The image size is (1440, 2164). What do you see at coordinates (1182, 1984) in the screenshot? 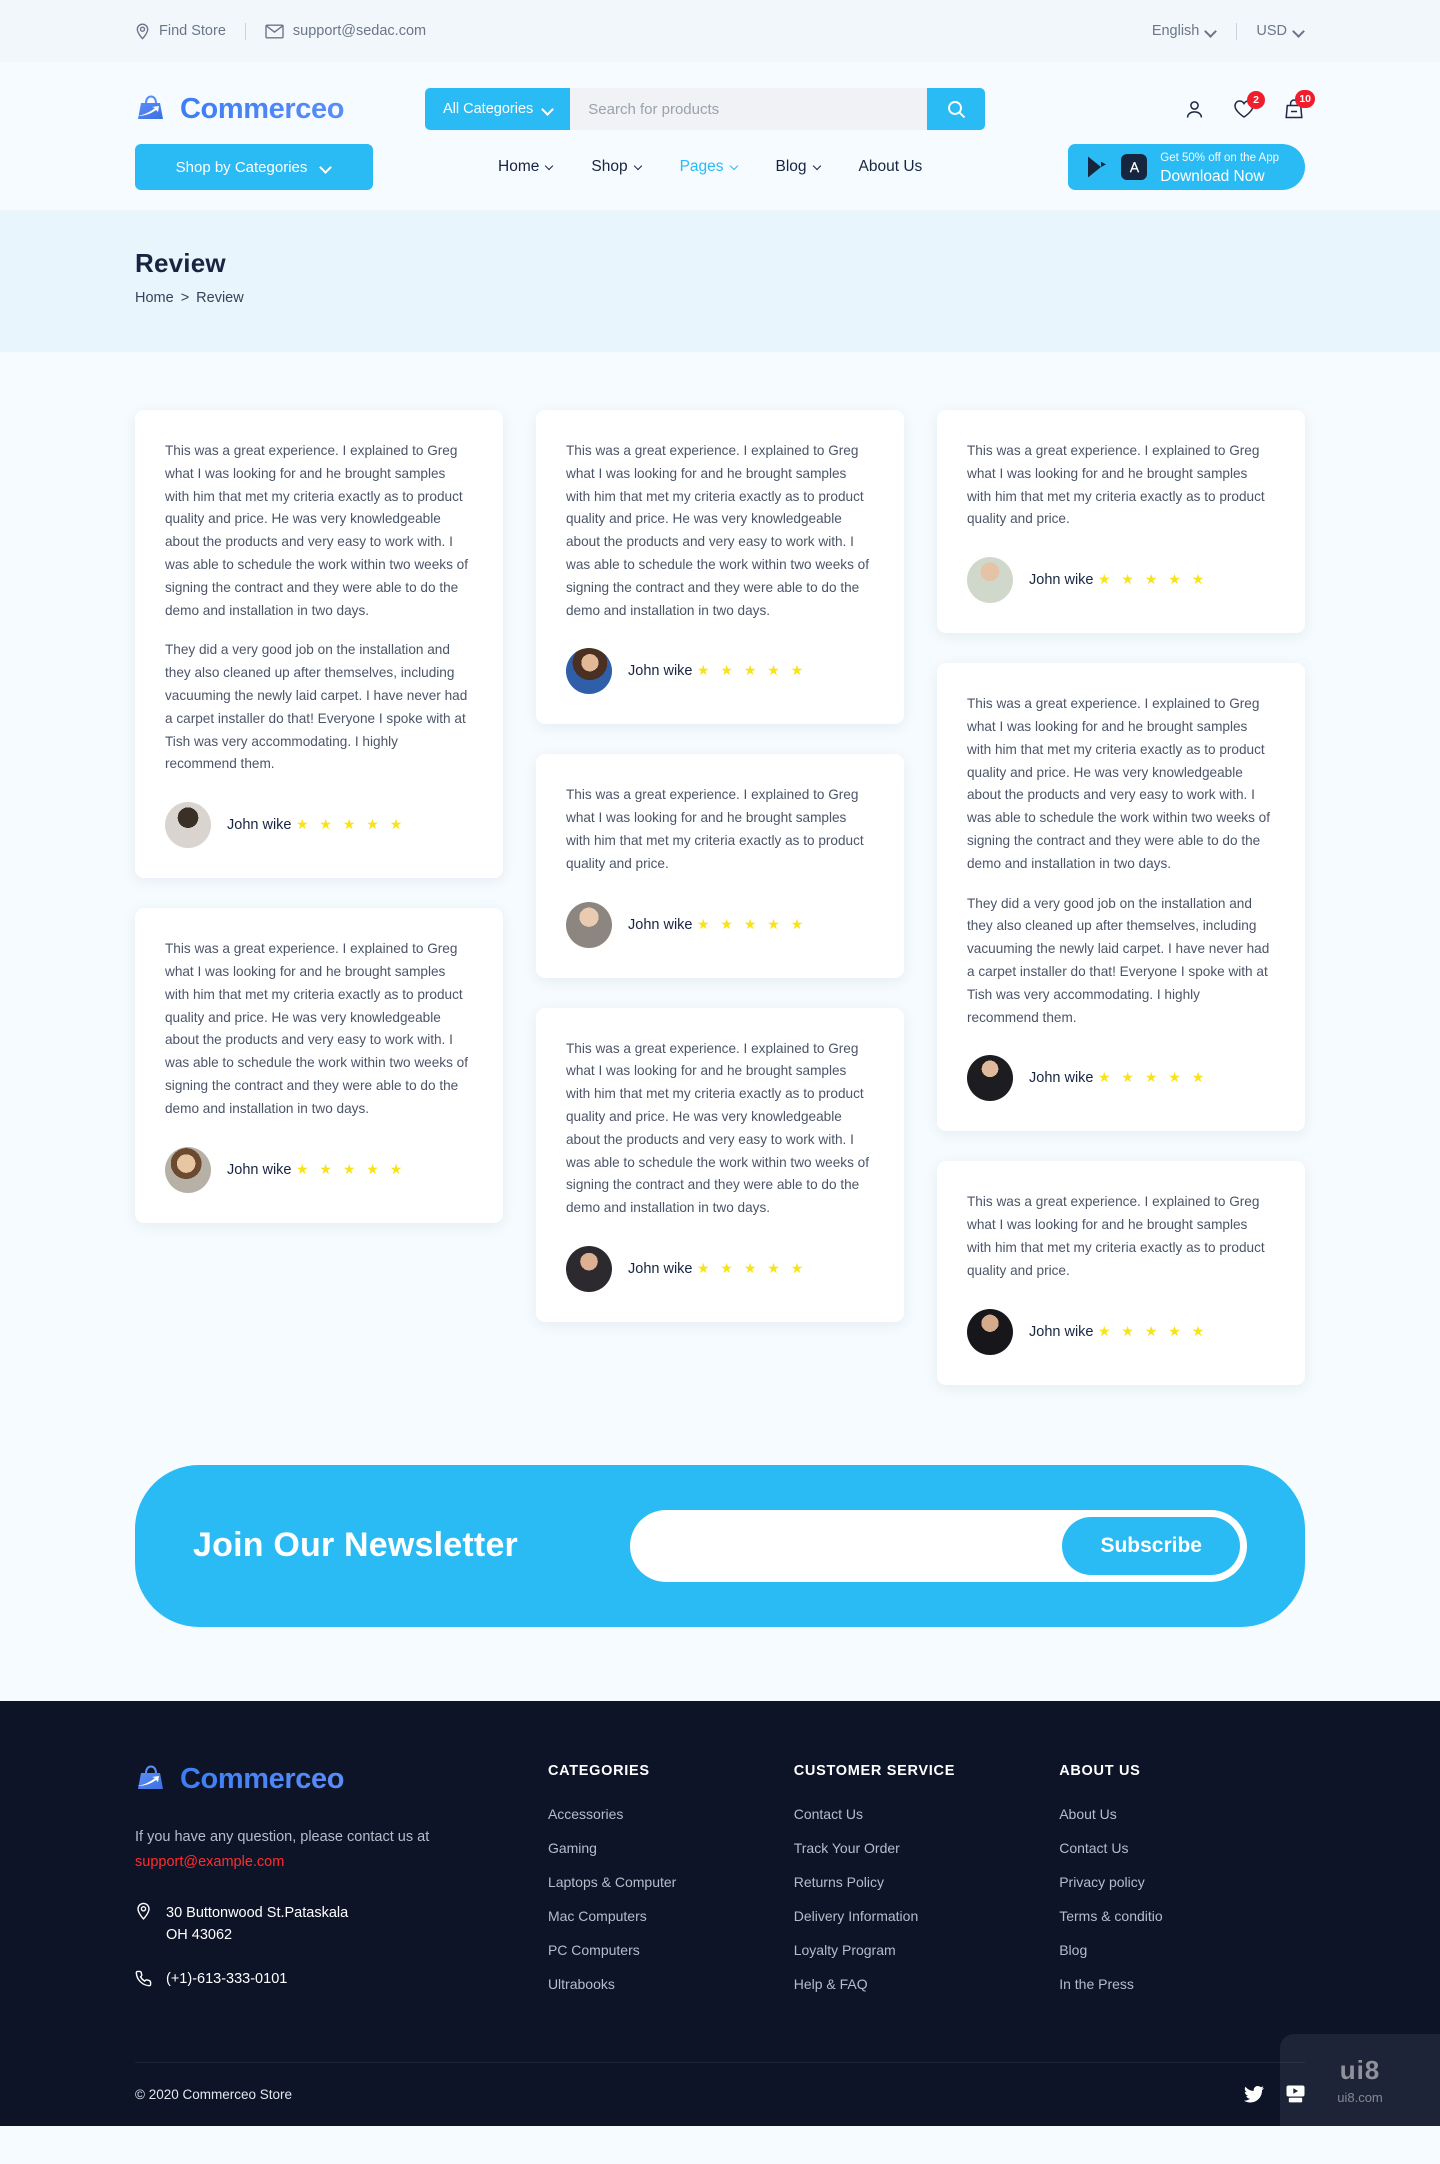
I see `footer-link: In the Press` at bounding box center [1182, 1984].